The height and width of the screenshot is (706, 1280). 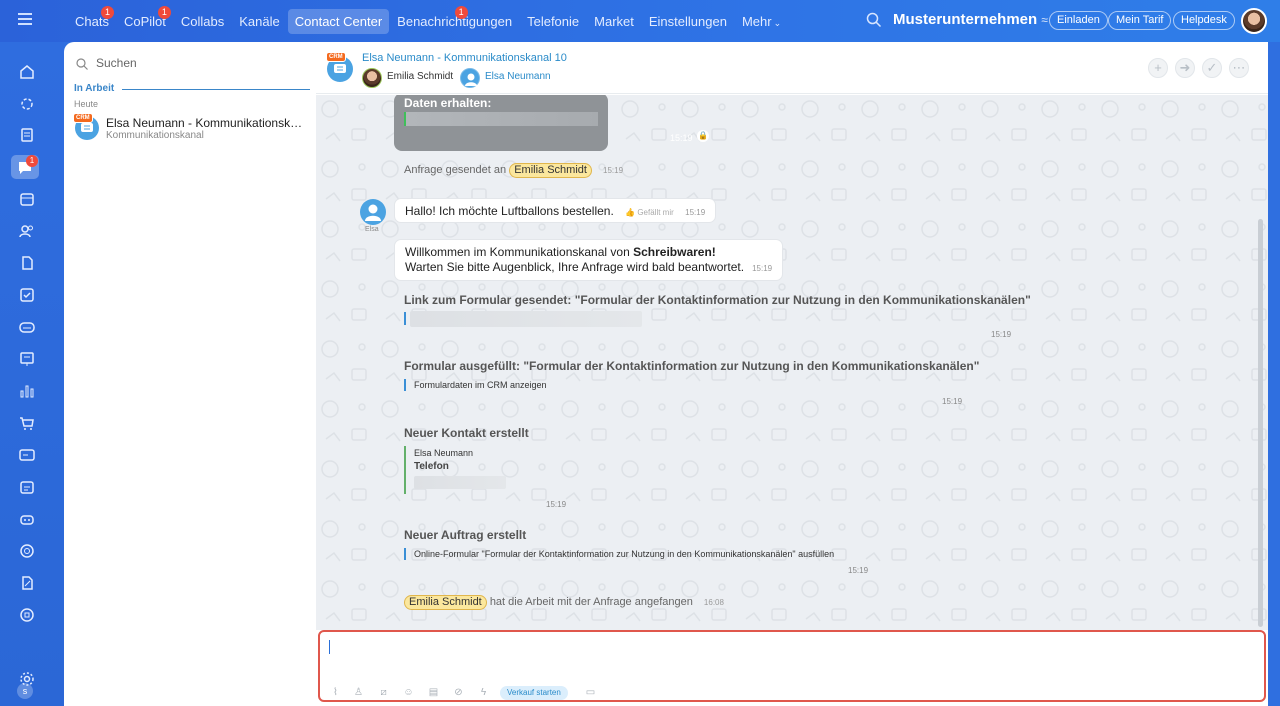 What do you see at coordinates (116, 63) in the screenshot?
I see `search-placeholder: Suchen` at bounding box center [116, 63].